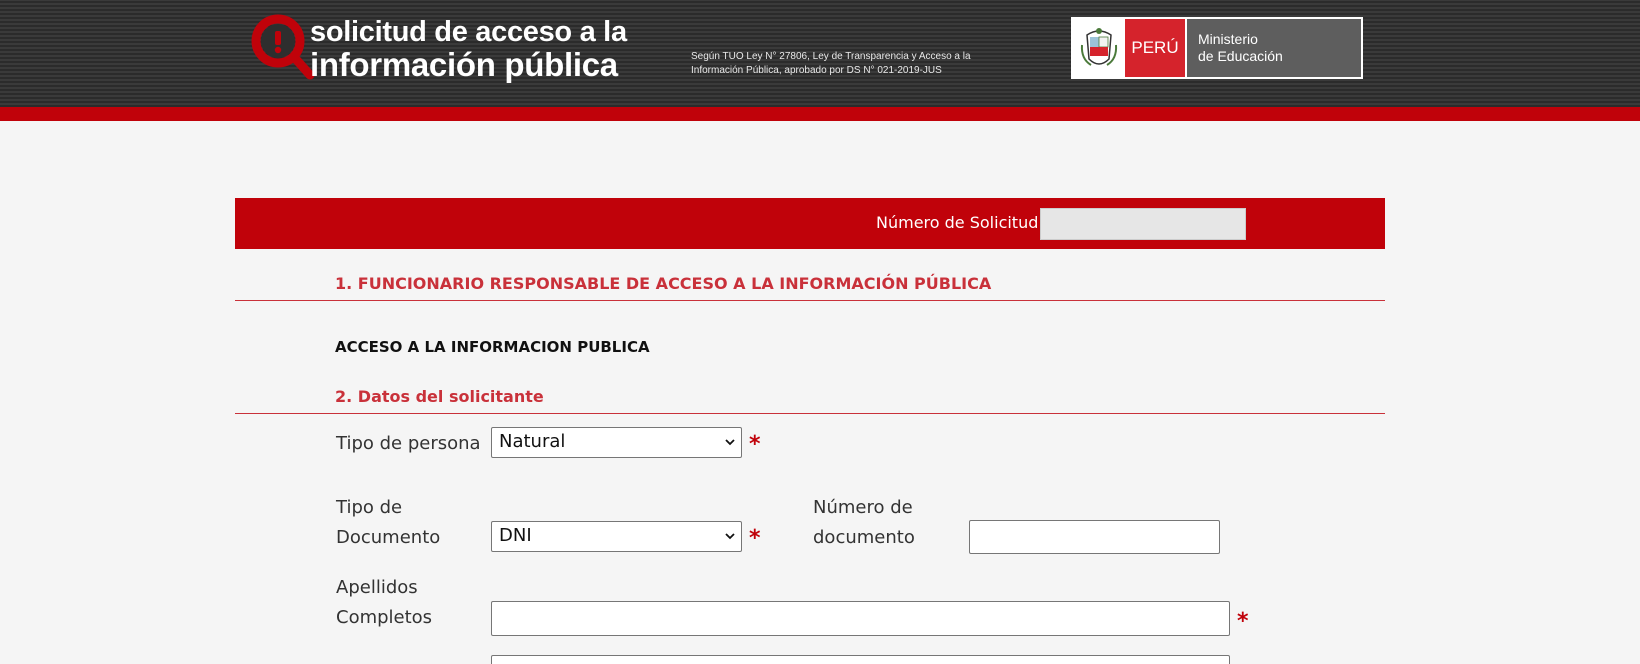 The height and width of the screenshot is (664, 1640). I want to click on doc-number-label: Número de documento, so click(864, 523).